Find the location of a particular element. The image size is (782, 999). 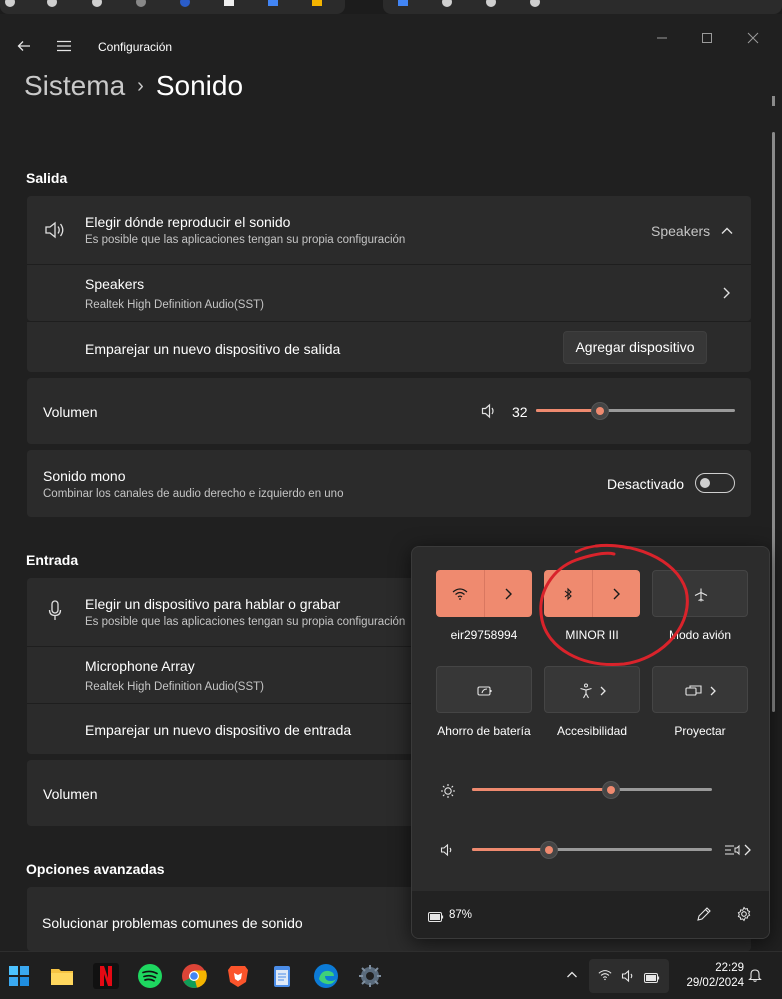

spotify-icon is located at coordinates (150, 976).